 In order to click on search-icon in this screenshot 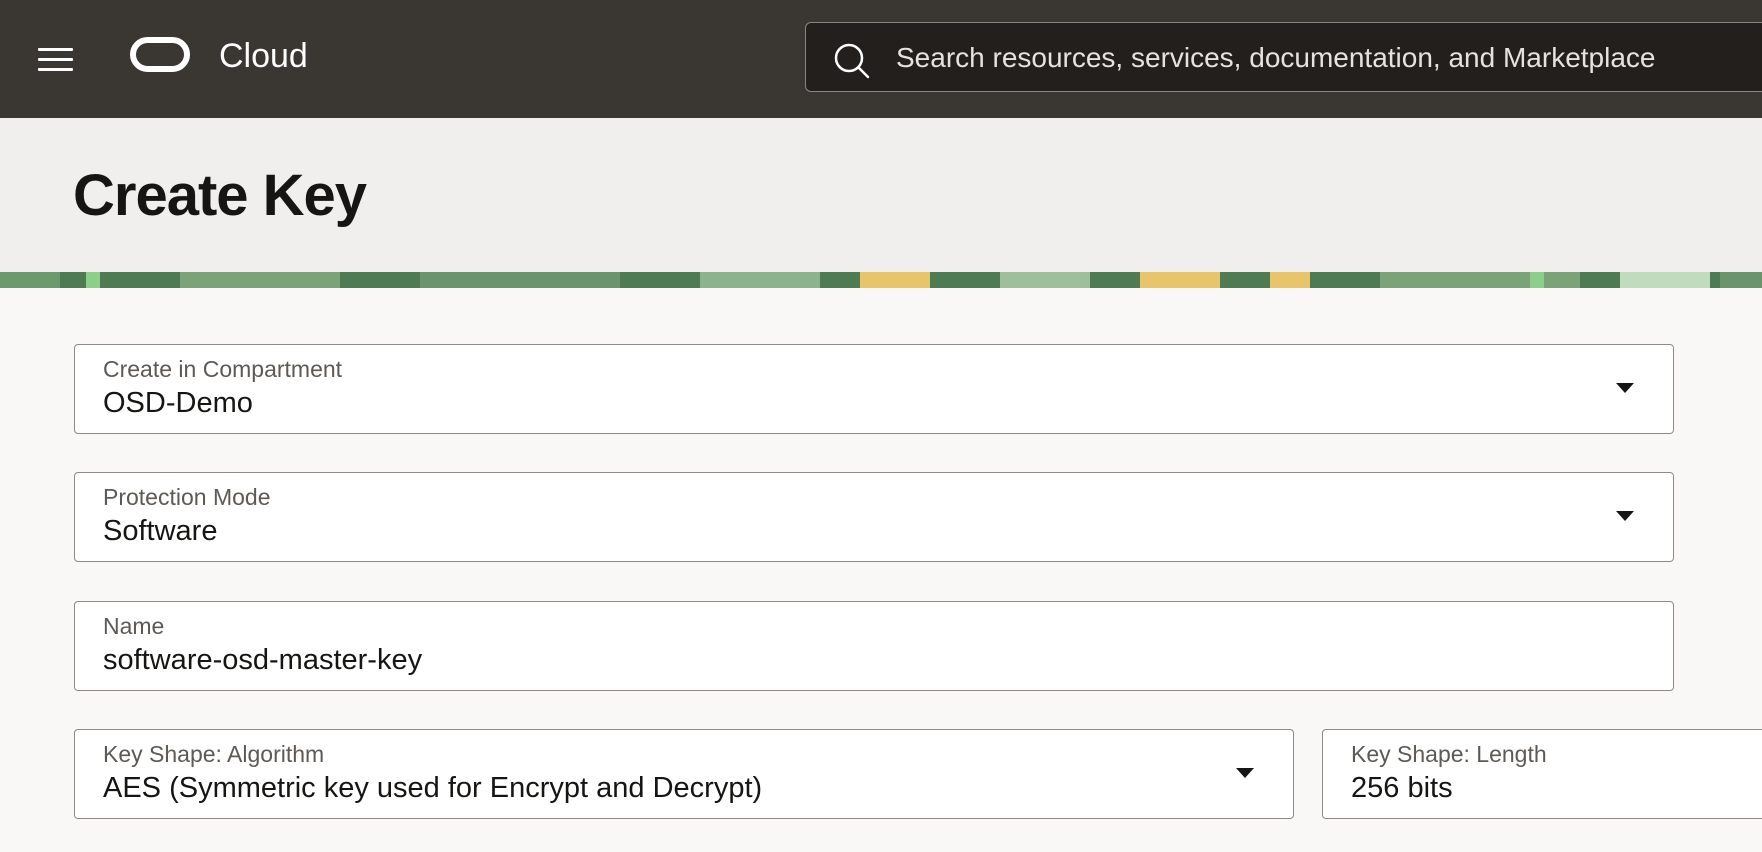, I will do `click(852, 61)`.